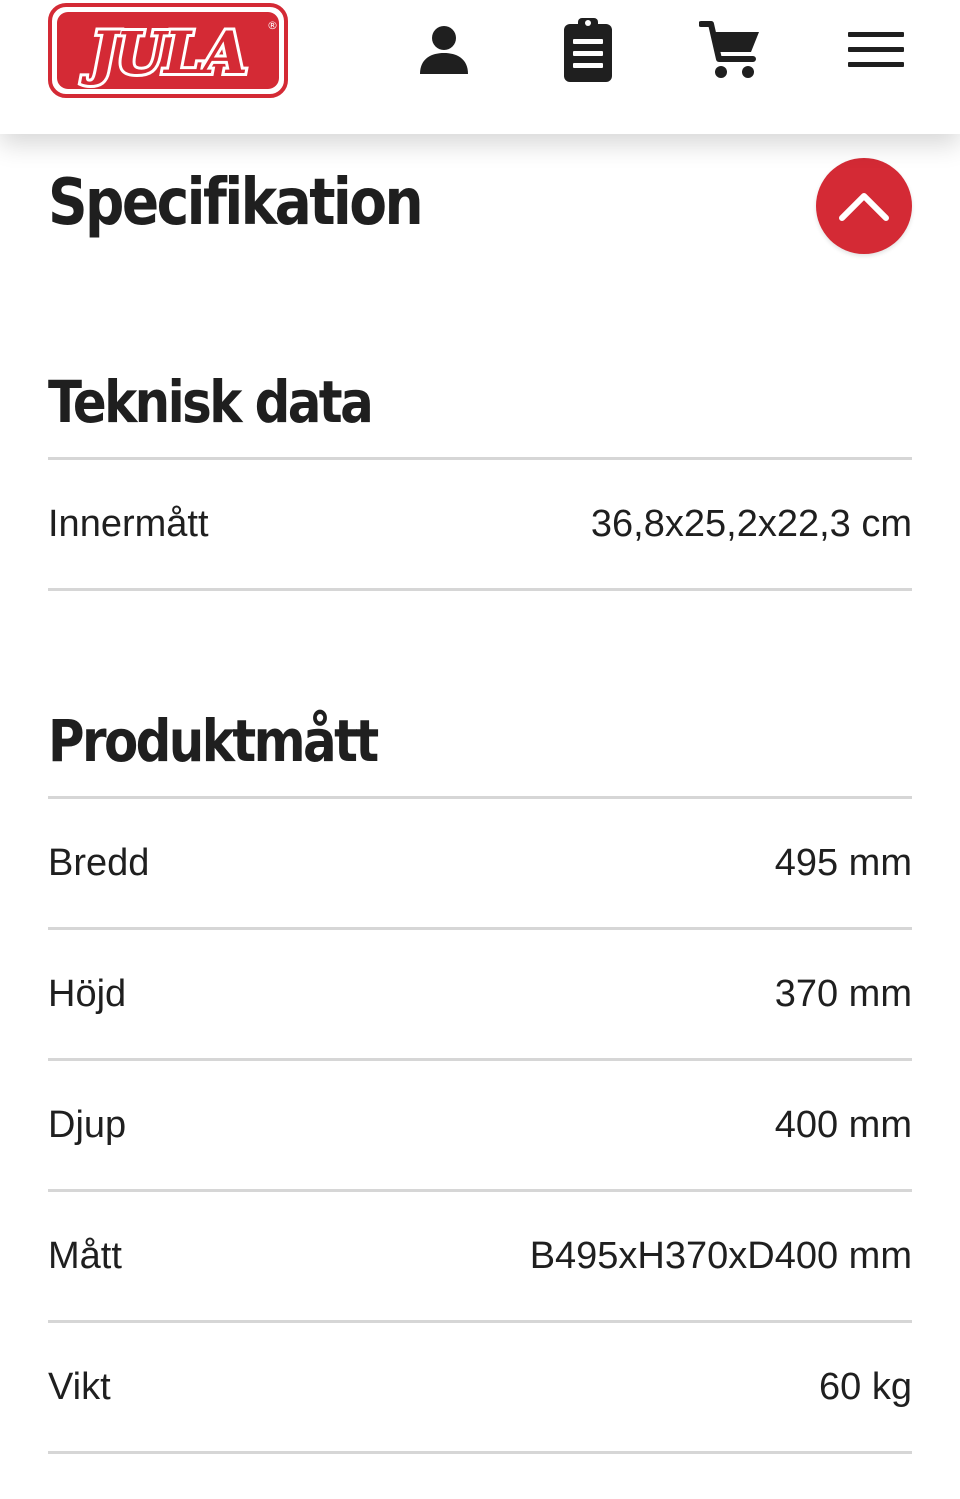 This screenshot has width=960, height=1499. I want to click on spec-value: 36,8x25,2x22,3 cm, so click(751, 523).